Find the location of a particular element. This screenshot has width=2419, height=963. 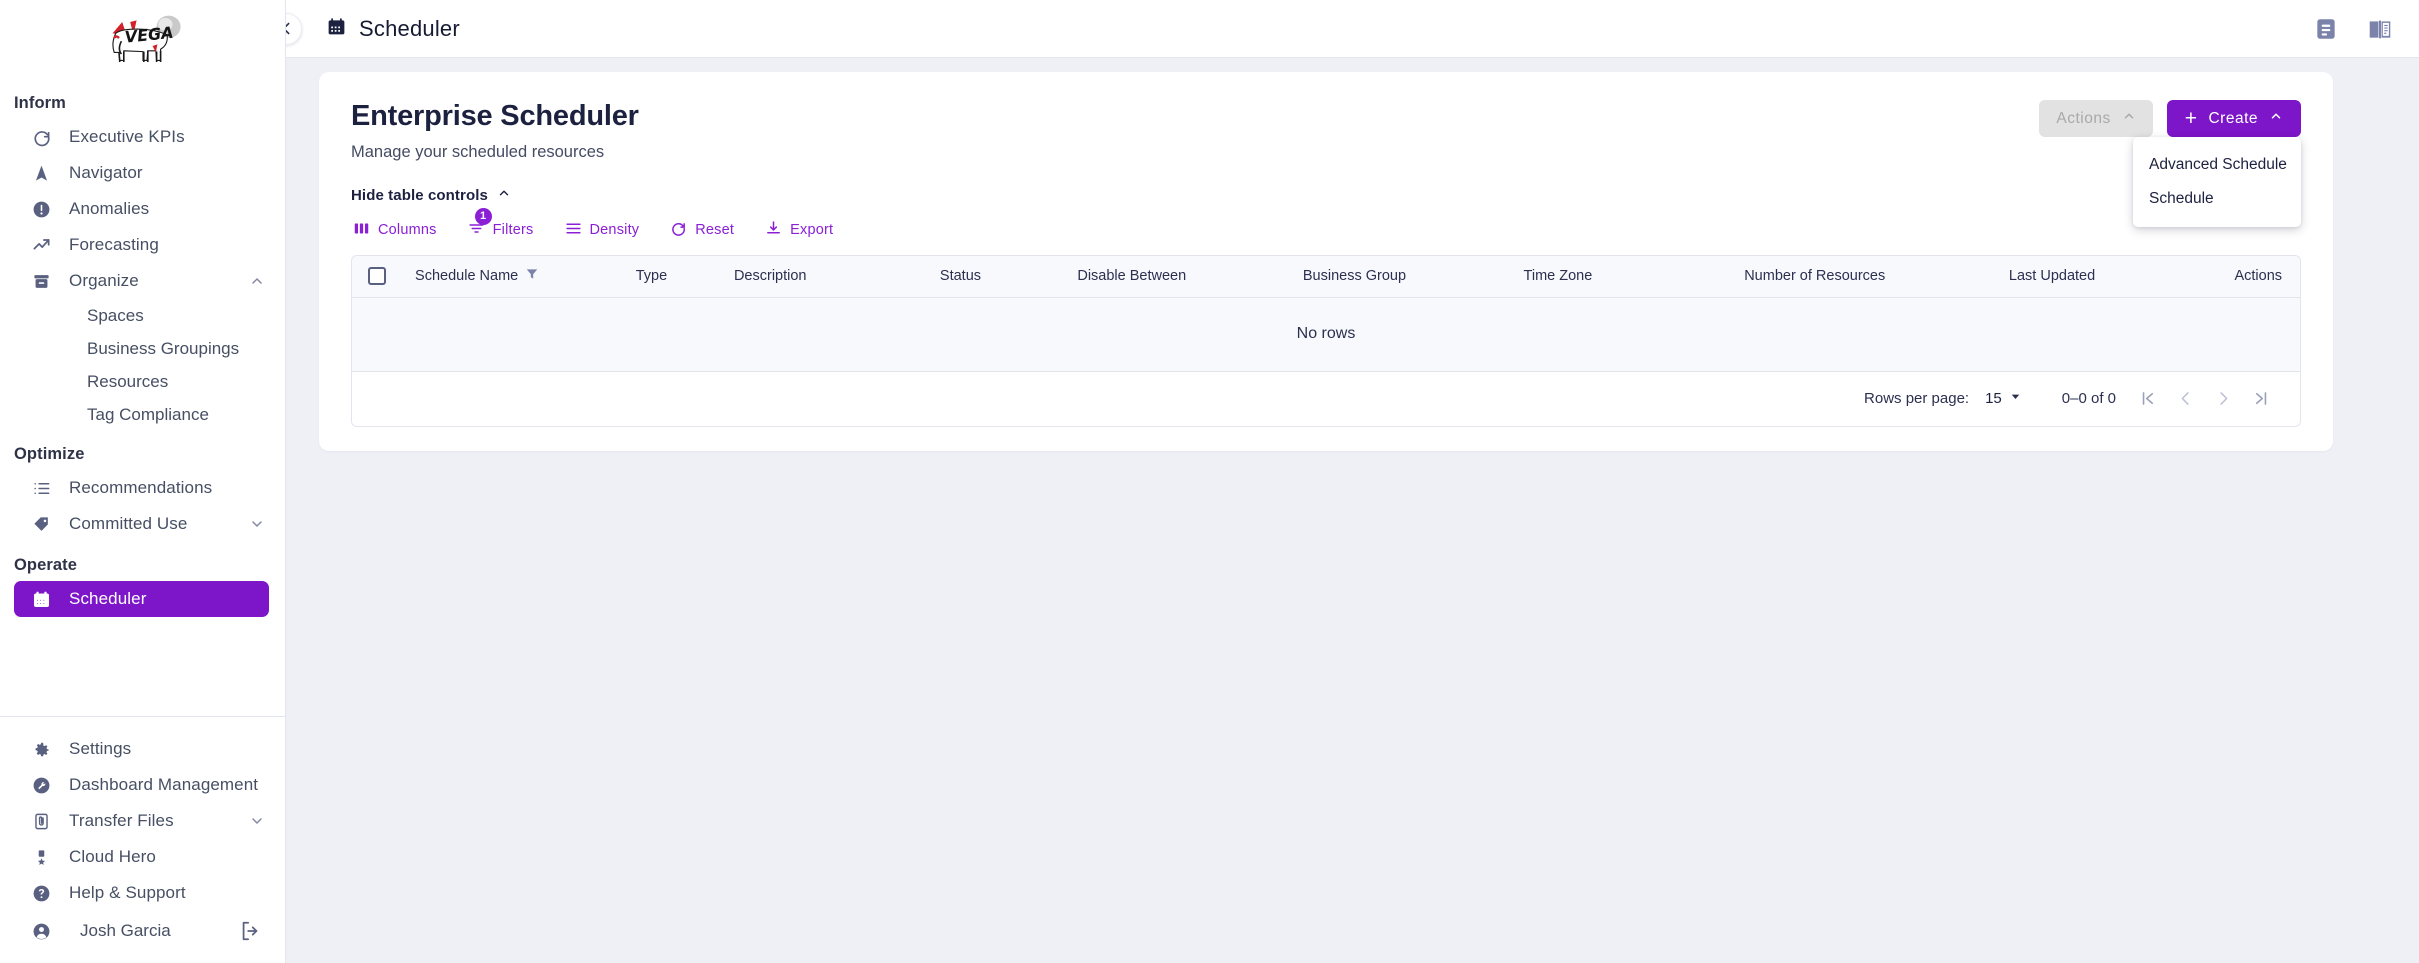

column-header-number-of-resources: Number of Resources is located at coordinates (1868, 276).